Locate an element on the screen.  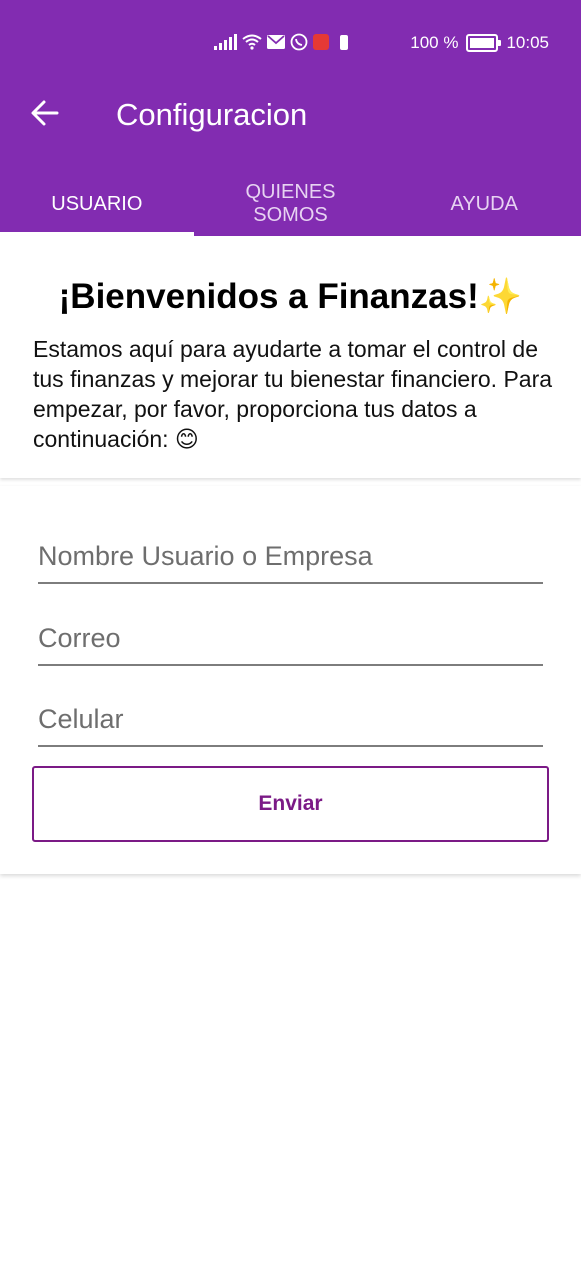
tab-quienes-somos: QUIENES SOMOS is located at coordinates (291, 204).